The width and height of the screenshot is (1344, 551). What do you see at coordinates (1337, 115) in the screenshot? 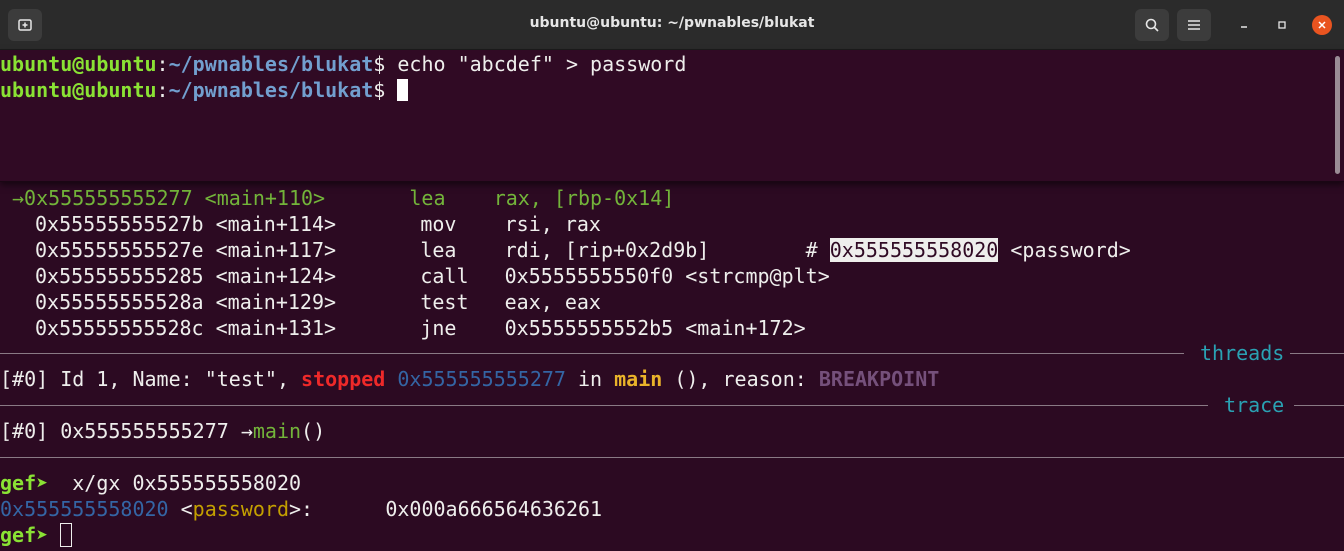
I see `scrollbar` at bounding box center [1337, 115].